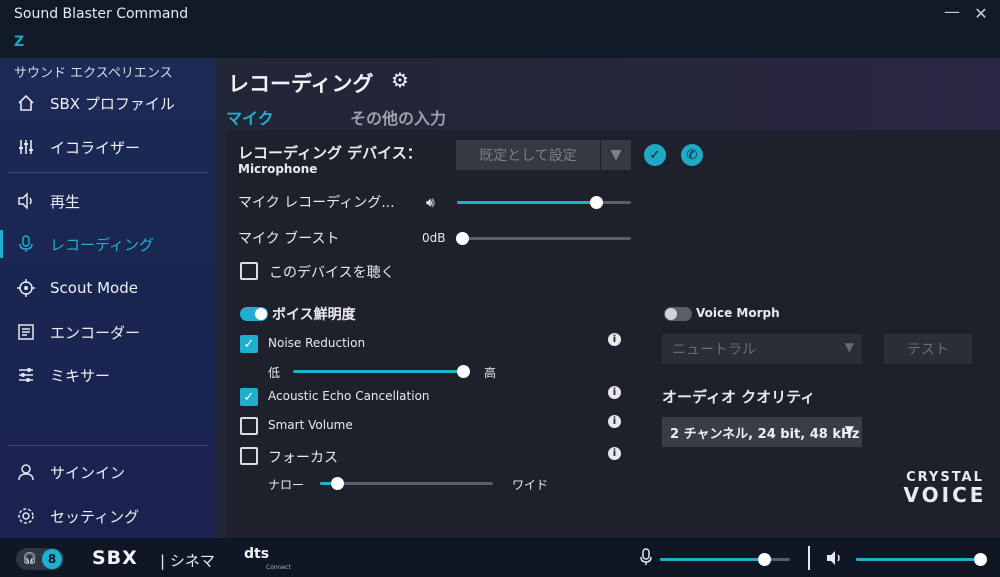  What do you see at coordinates (26, 147) in the screenshot?
I see `equalizer-icon` at bounding box center [26, 147].